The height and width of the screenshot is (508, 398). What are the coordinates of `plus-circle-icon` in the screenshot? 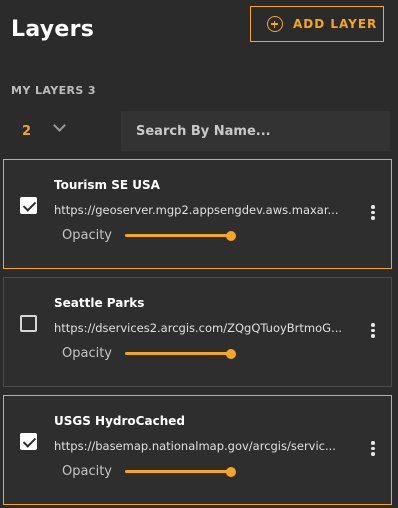 It's located at (275, 24).